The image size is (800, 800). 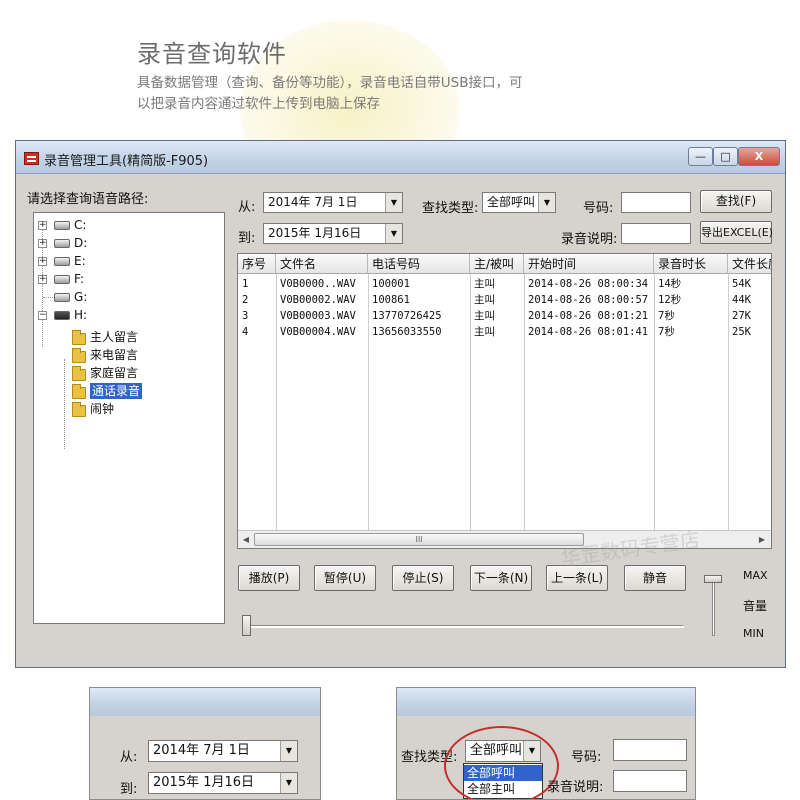 What do you see at coordinates (322, 264) in the screenshot?
I see `header-filename: 文件名` at bounding box center [322, 264].